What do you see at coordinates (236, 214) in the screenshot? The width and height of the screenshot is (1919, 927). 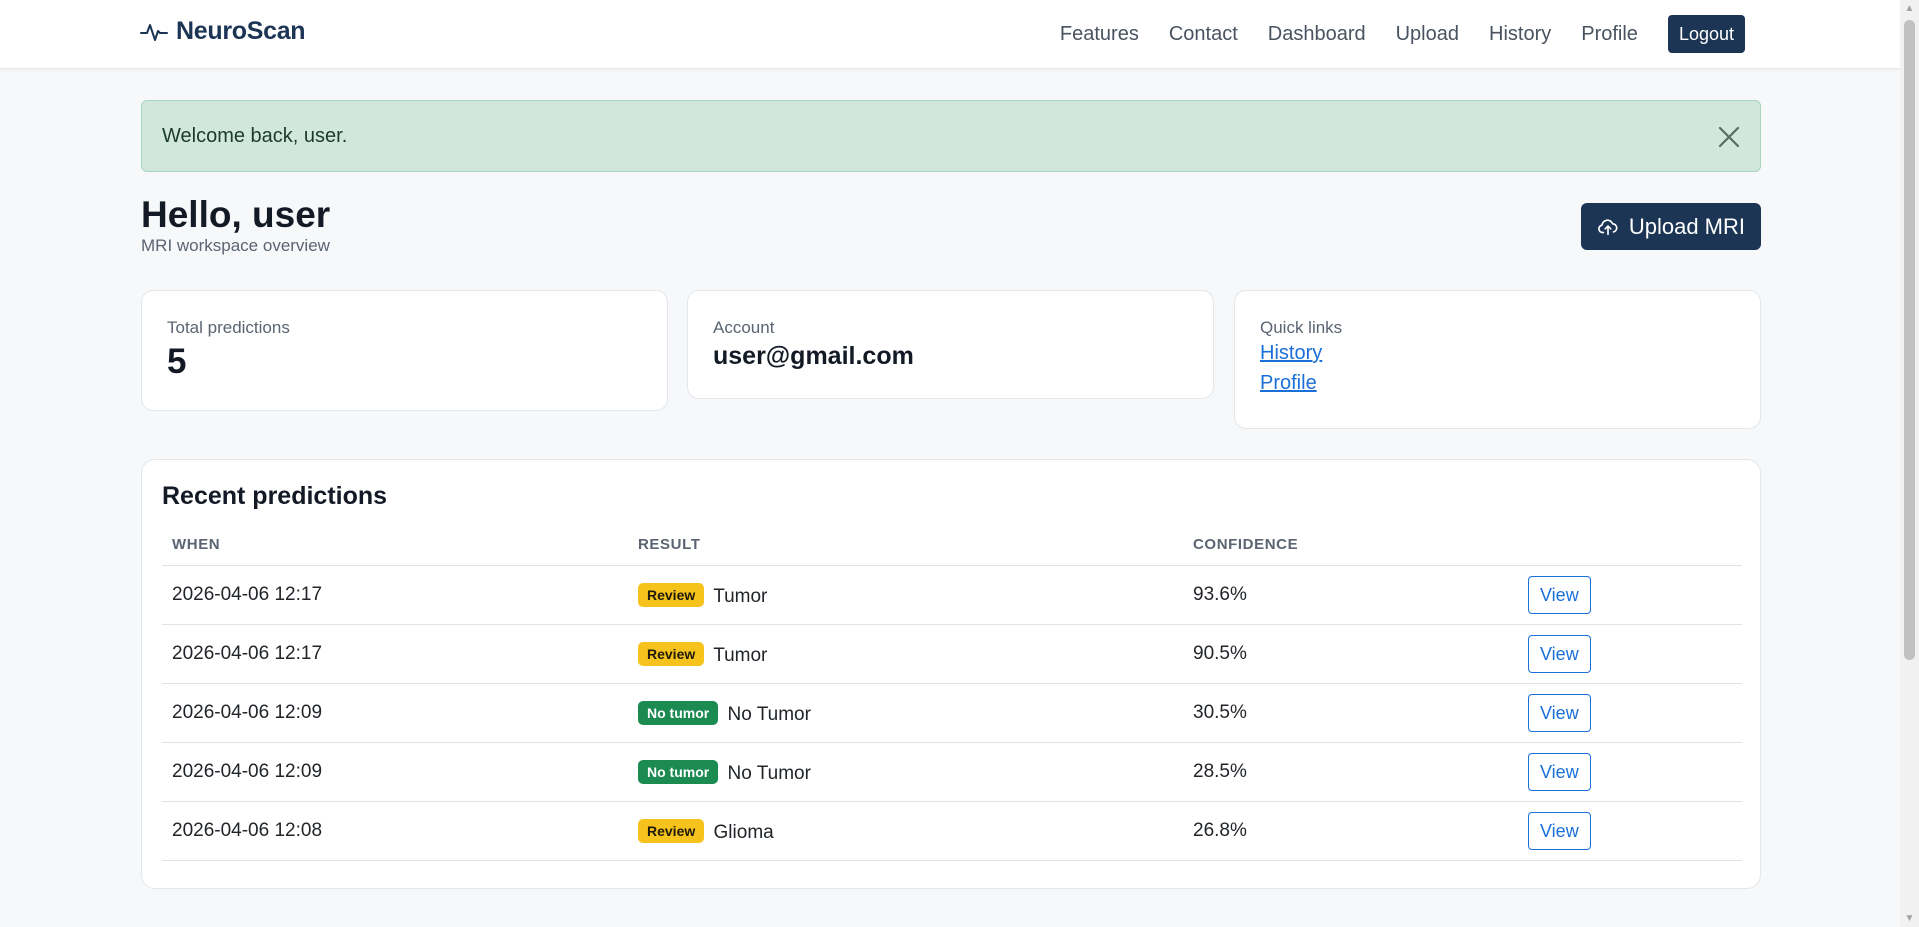 I see `page-title: Hello, user` at bounding box center [236, 214].